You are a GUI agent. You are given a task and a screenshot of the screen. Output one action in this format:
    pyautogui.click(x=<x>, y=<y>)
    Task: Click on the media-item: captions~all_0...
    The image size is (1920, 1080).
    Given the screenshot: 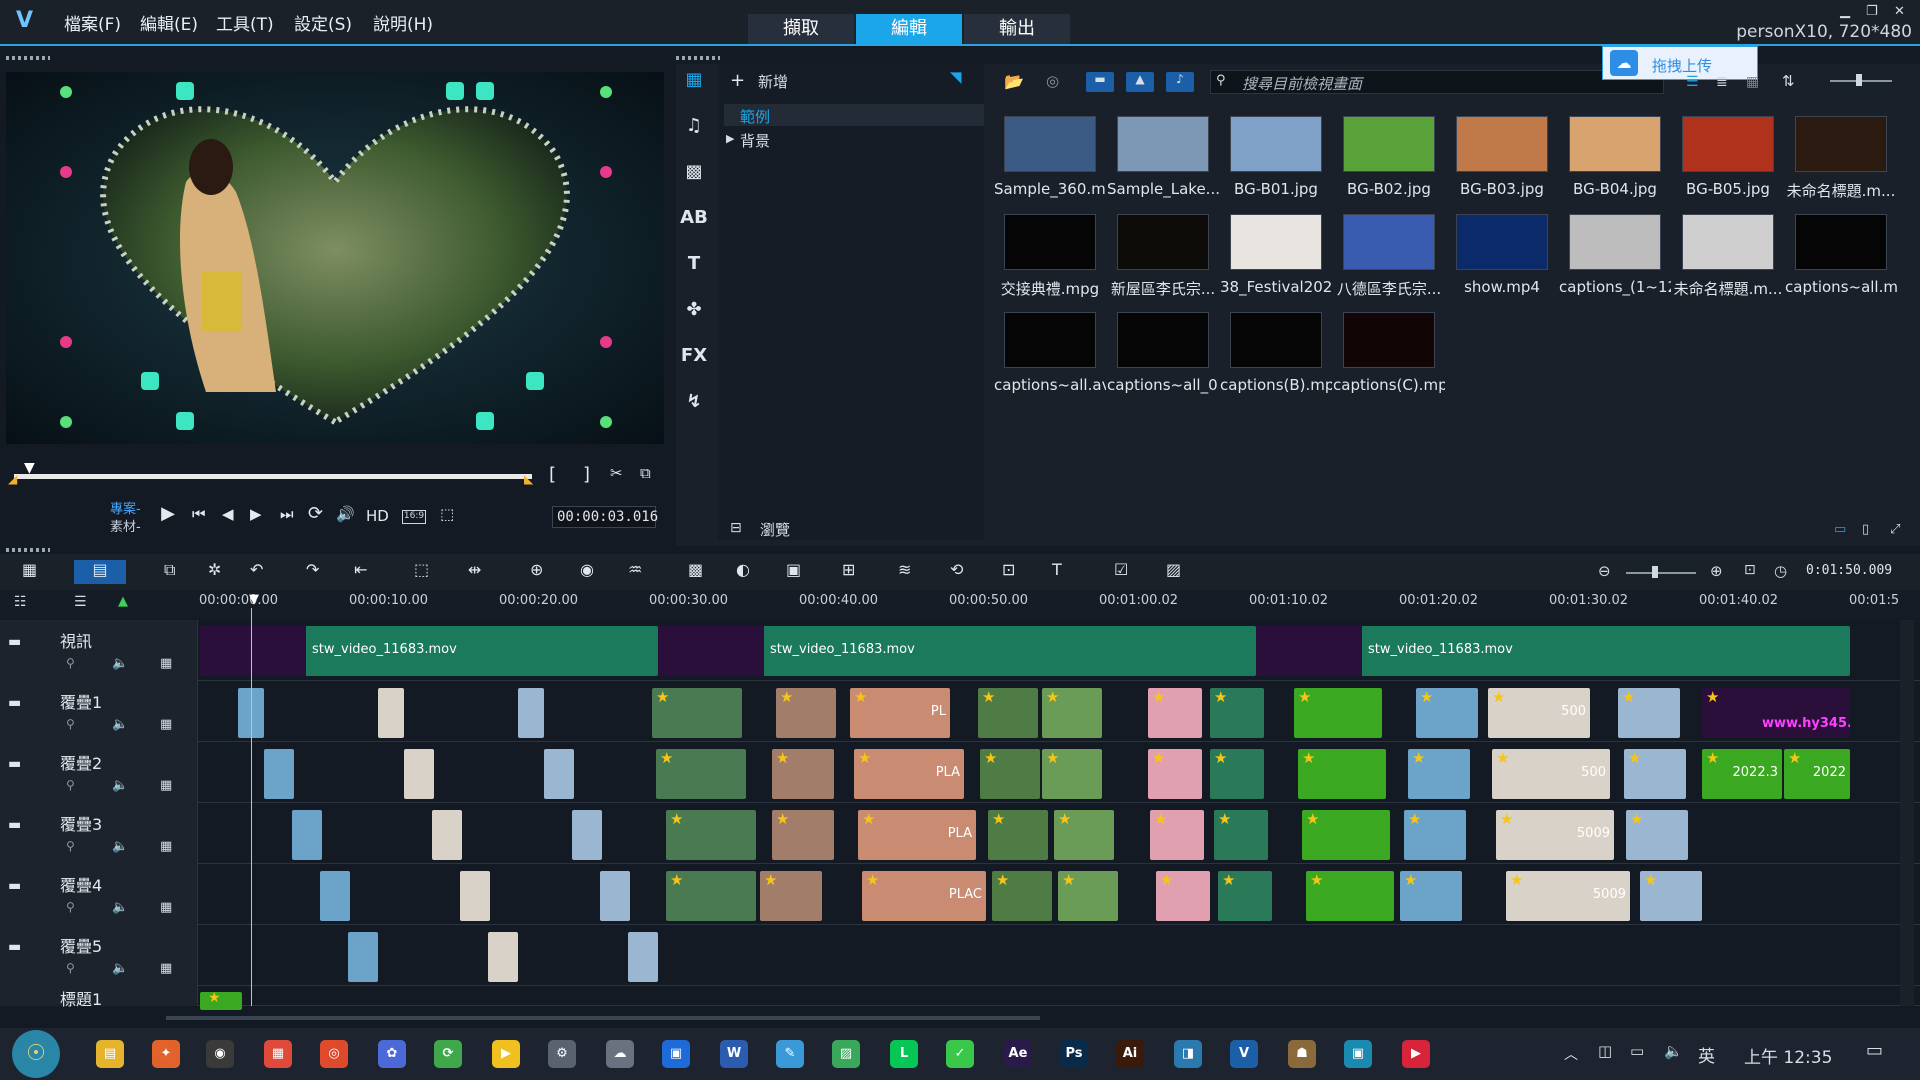 What is the action you would take?
    pyautogui.click(x=1163, y=355)
    